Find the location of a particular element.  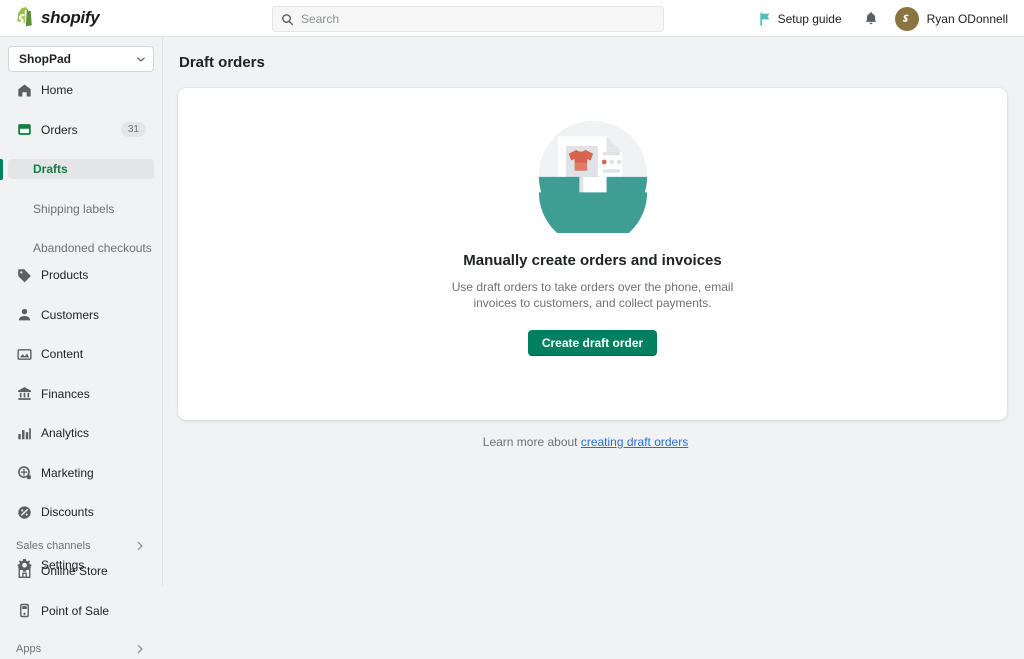

sidebar-item-abandoned-checkouts: Abandoned checkouts is located at coordinates (81, 248).